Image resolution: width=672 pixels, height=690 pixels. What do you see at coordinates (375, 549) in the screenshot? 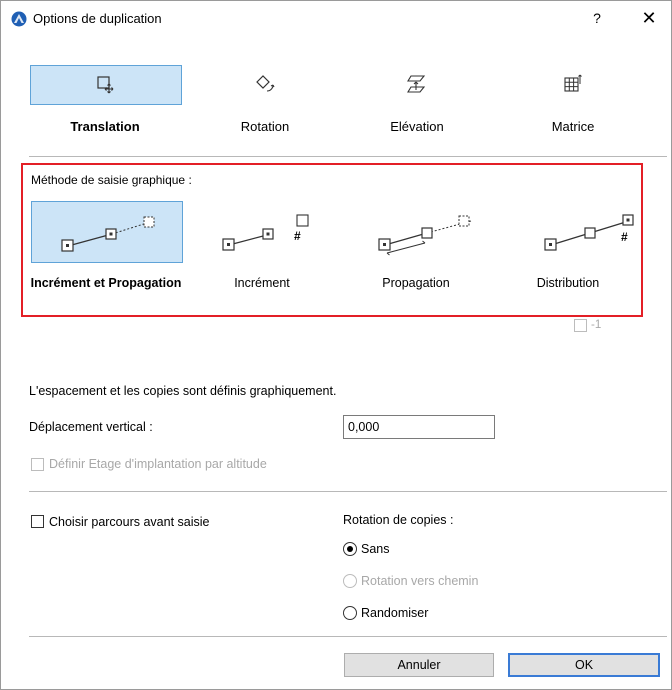
I see `rotation-none-label: Sans` at bounding box center [375, 549].